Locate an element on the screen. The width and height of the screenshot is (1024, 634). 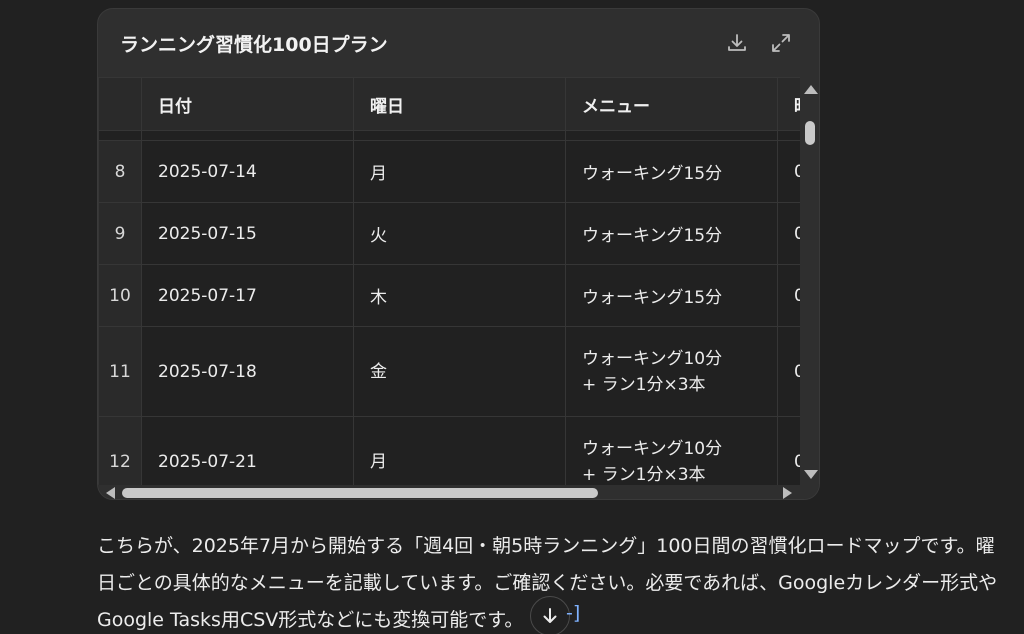
table-row: 8 2025-07-14 月 ウォーキング15分 0 is located at coordinates (449, 171).